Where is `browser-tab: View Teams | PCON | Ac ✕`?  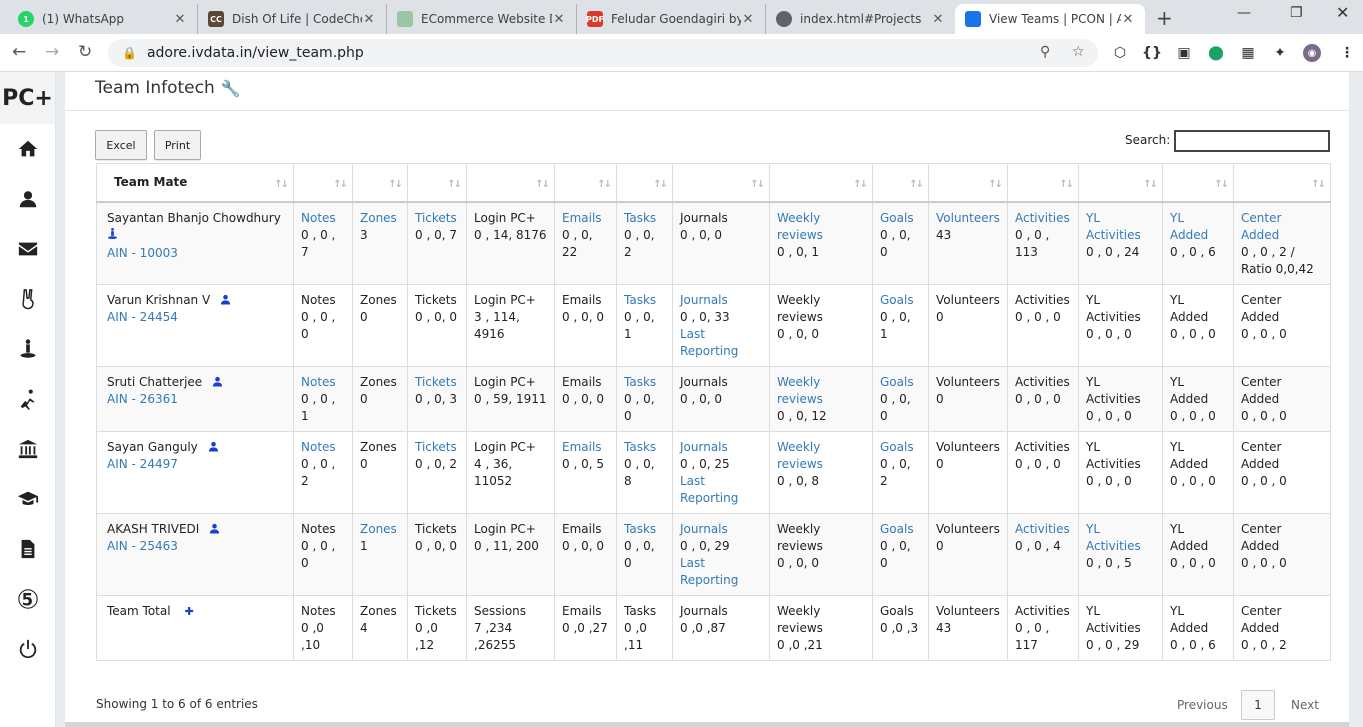
browser-tab: View Teams | PCON | Ac ✕ is located at coordinates (1050, 19).